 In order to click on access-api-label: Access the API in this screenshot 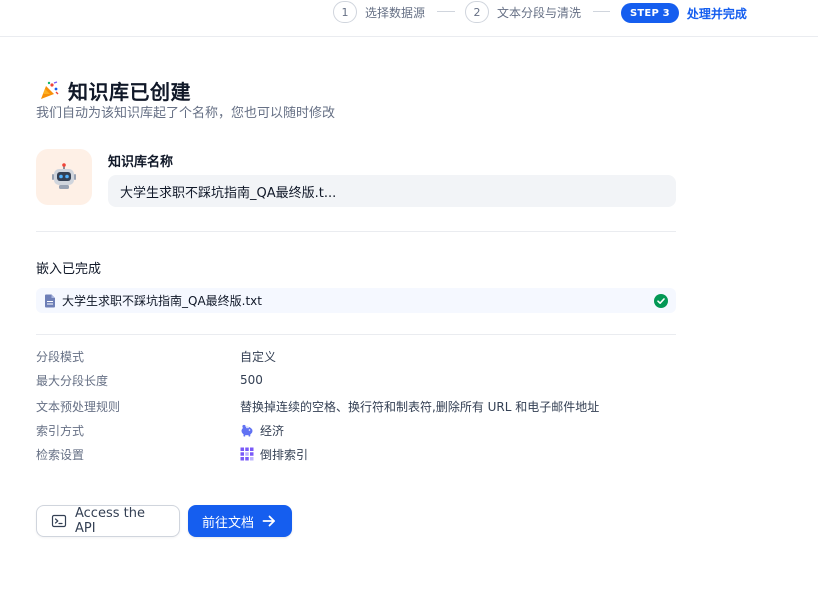, I will do `click(110, 521)`.